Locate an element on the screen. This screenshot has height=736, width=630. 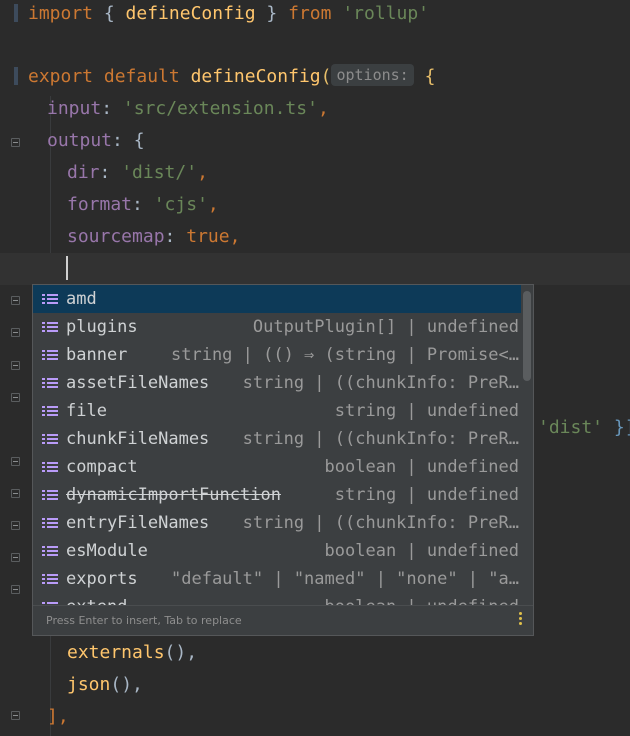
code-line-json: json(), is located at coordinates (105, 685).